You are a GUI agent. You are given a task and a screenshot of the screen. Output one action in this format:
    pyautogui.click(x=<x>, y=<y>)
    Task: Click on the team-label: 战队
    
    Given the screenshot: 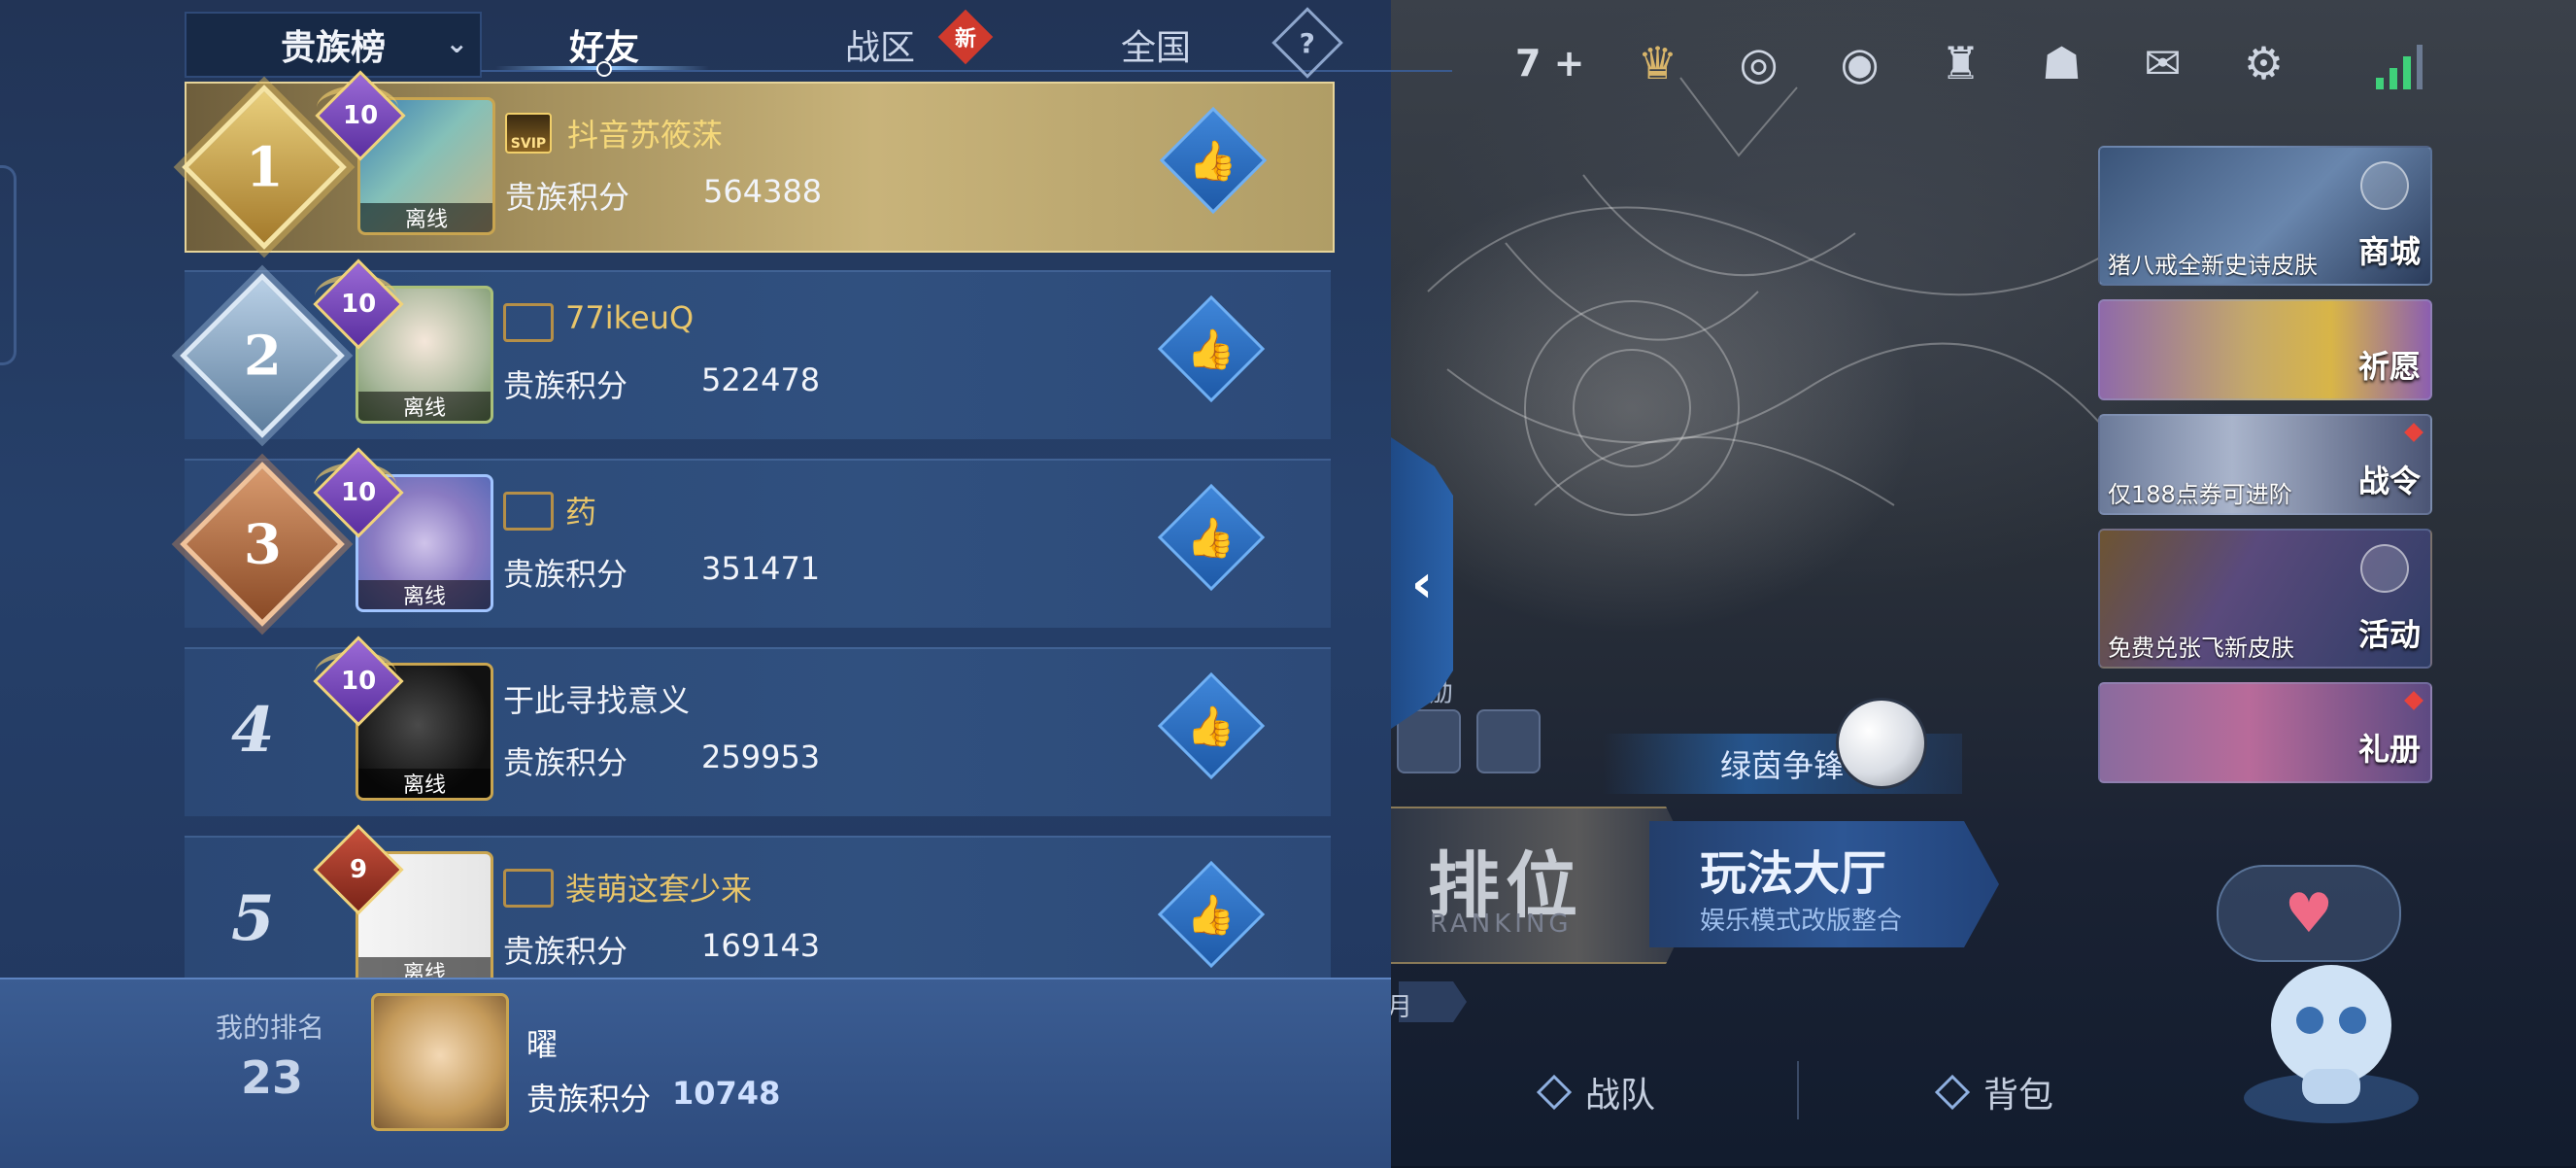 What is the action you would take?
    pyautogui.click(x=1620, y=1096)
    